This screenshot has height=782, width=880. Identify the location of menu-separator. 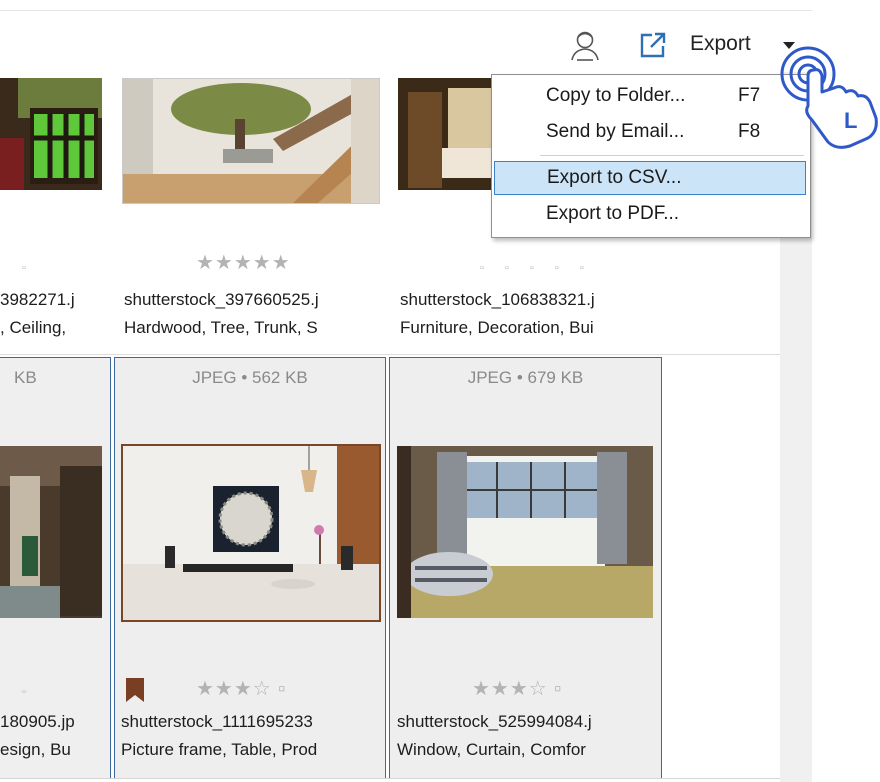
(672, 155).